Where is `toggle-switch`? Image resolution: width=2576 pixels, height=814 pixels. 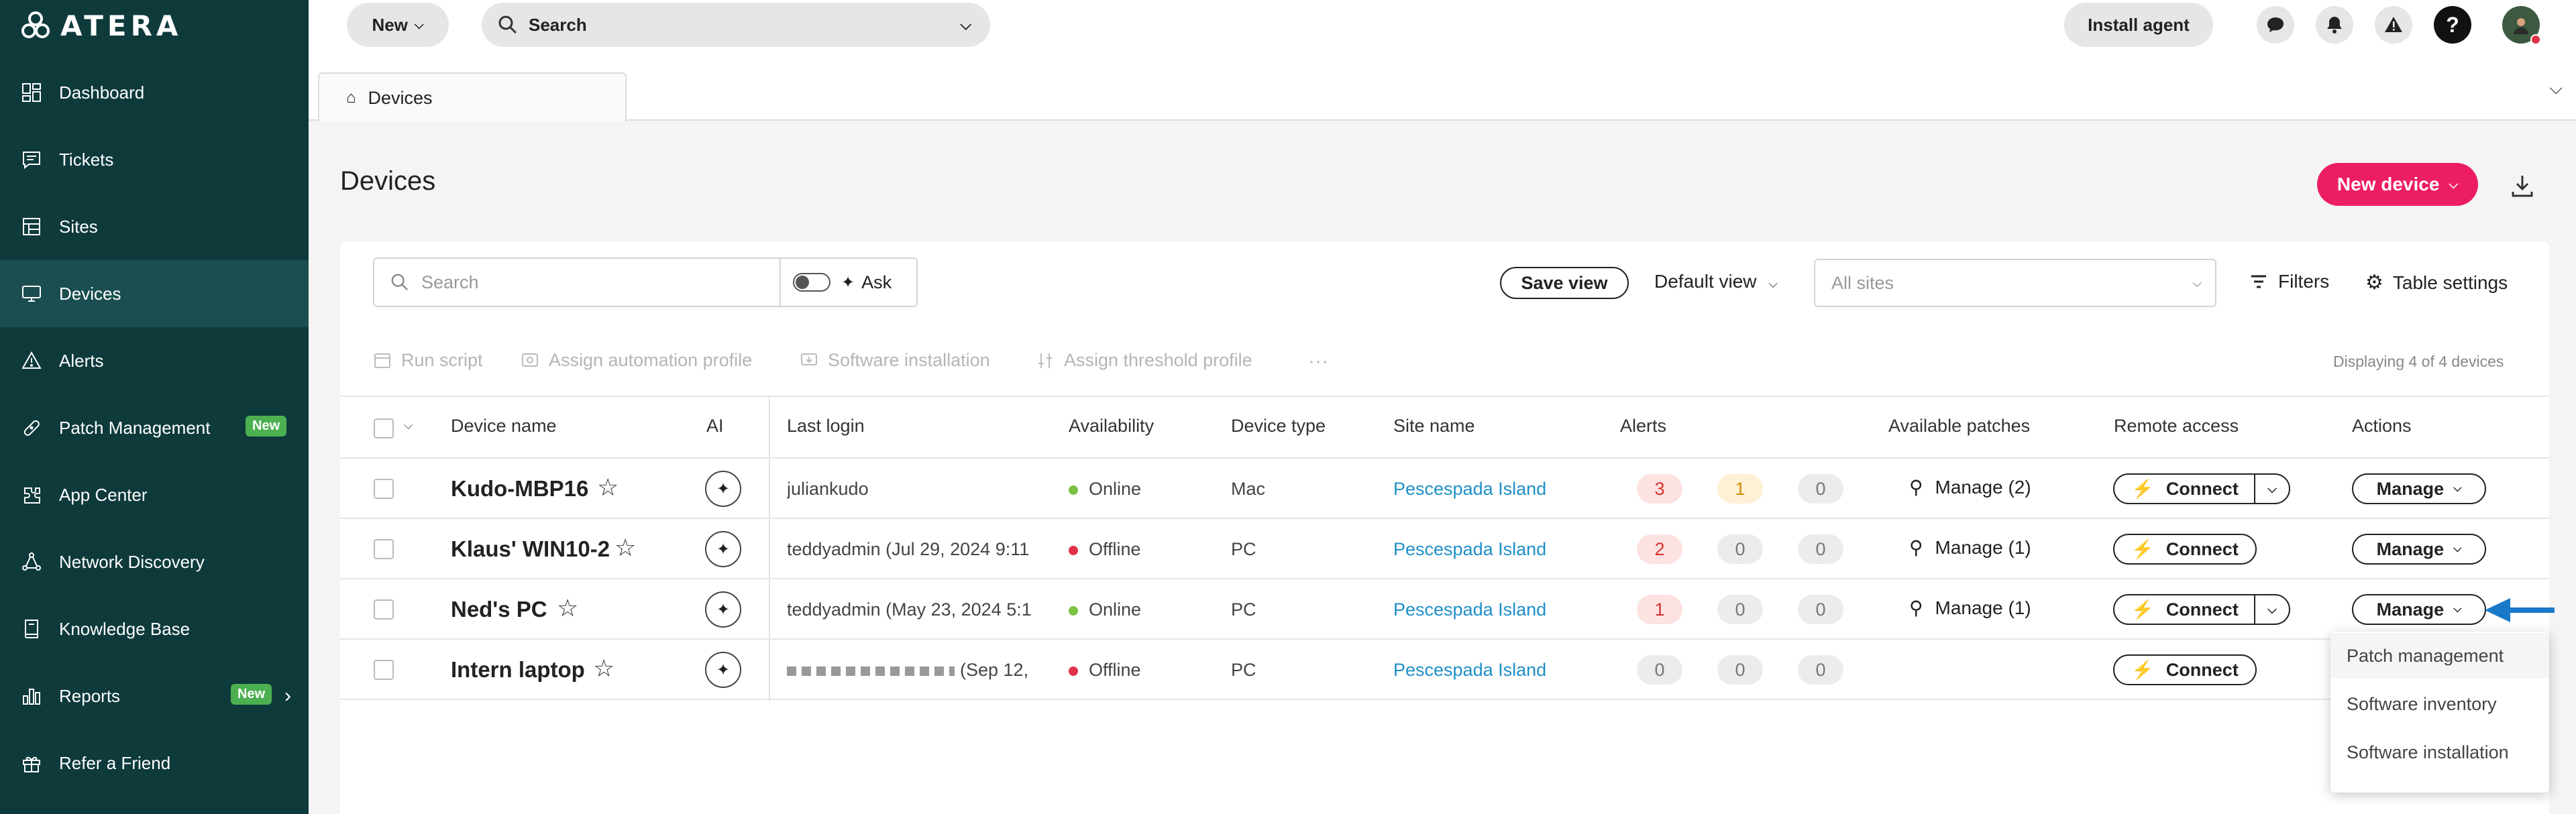 toggle-switch is located at coordinates (811, 282).